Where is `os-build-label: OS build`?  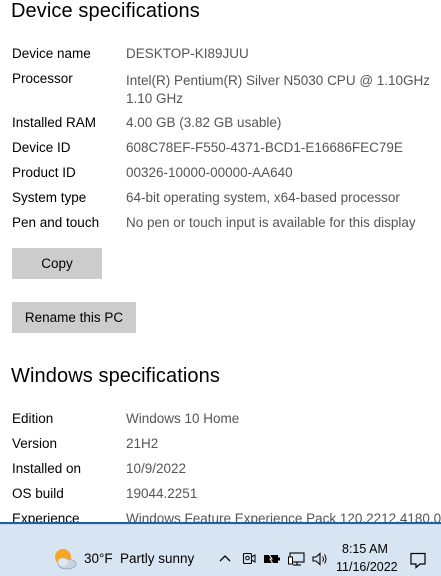
os-build-label: OS build is located at coordinates (38, 493).